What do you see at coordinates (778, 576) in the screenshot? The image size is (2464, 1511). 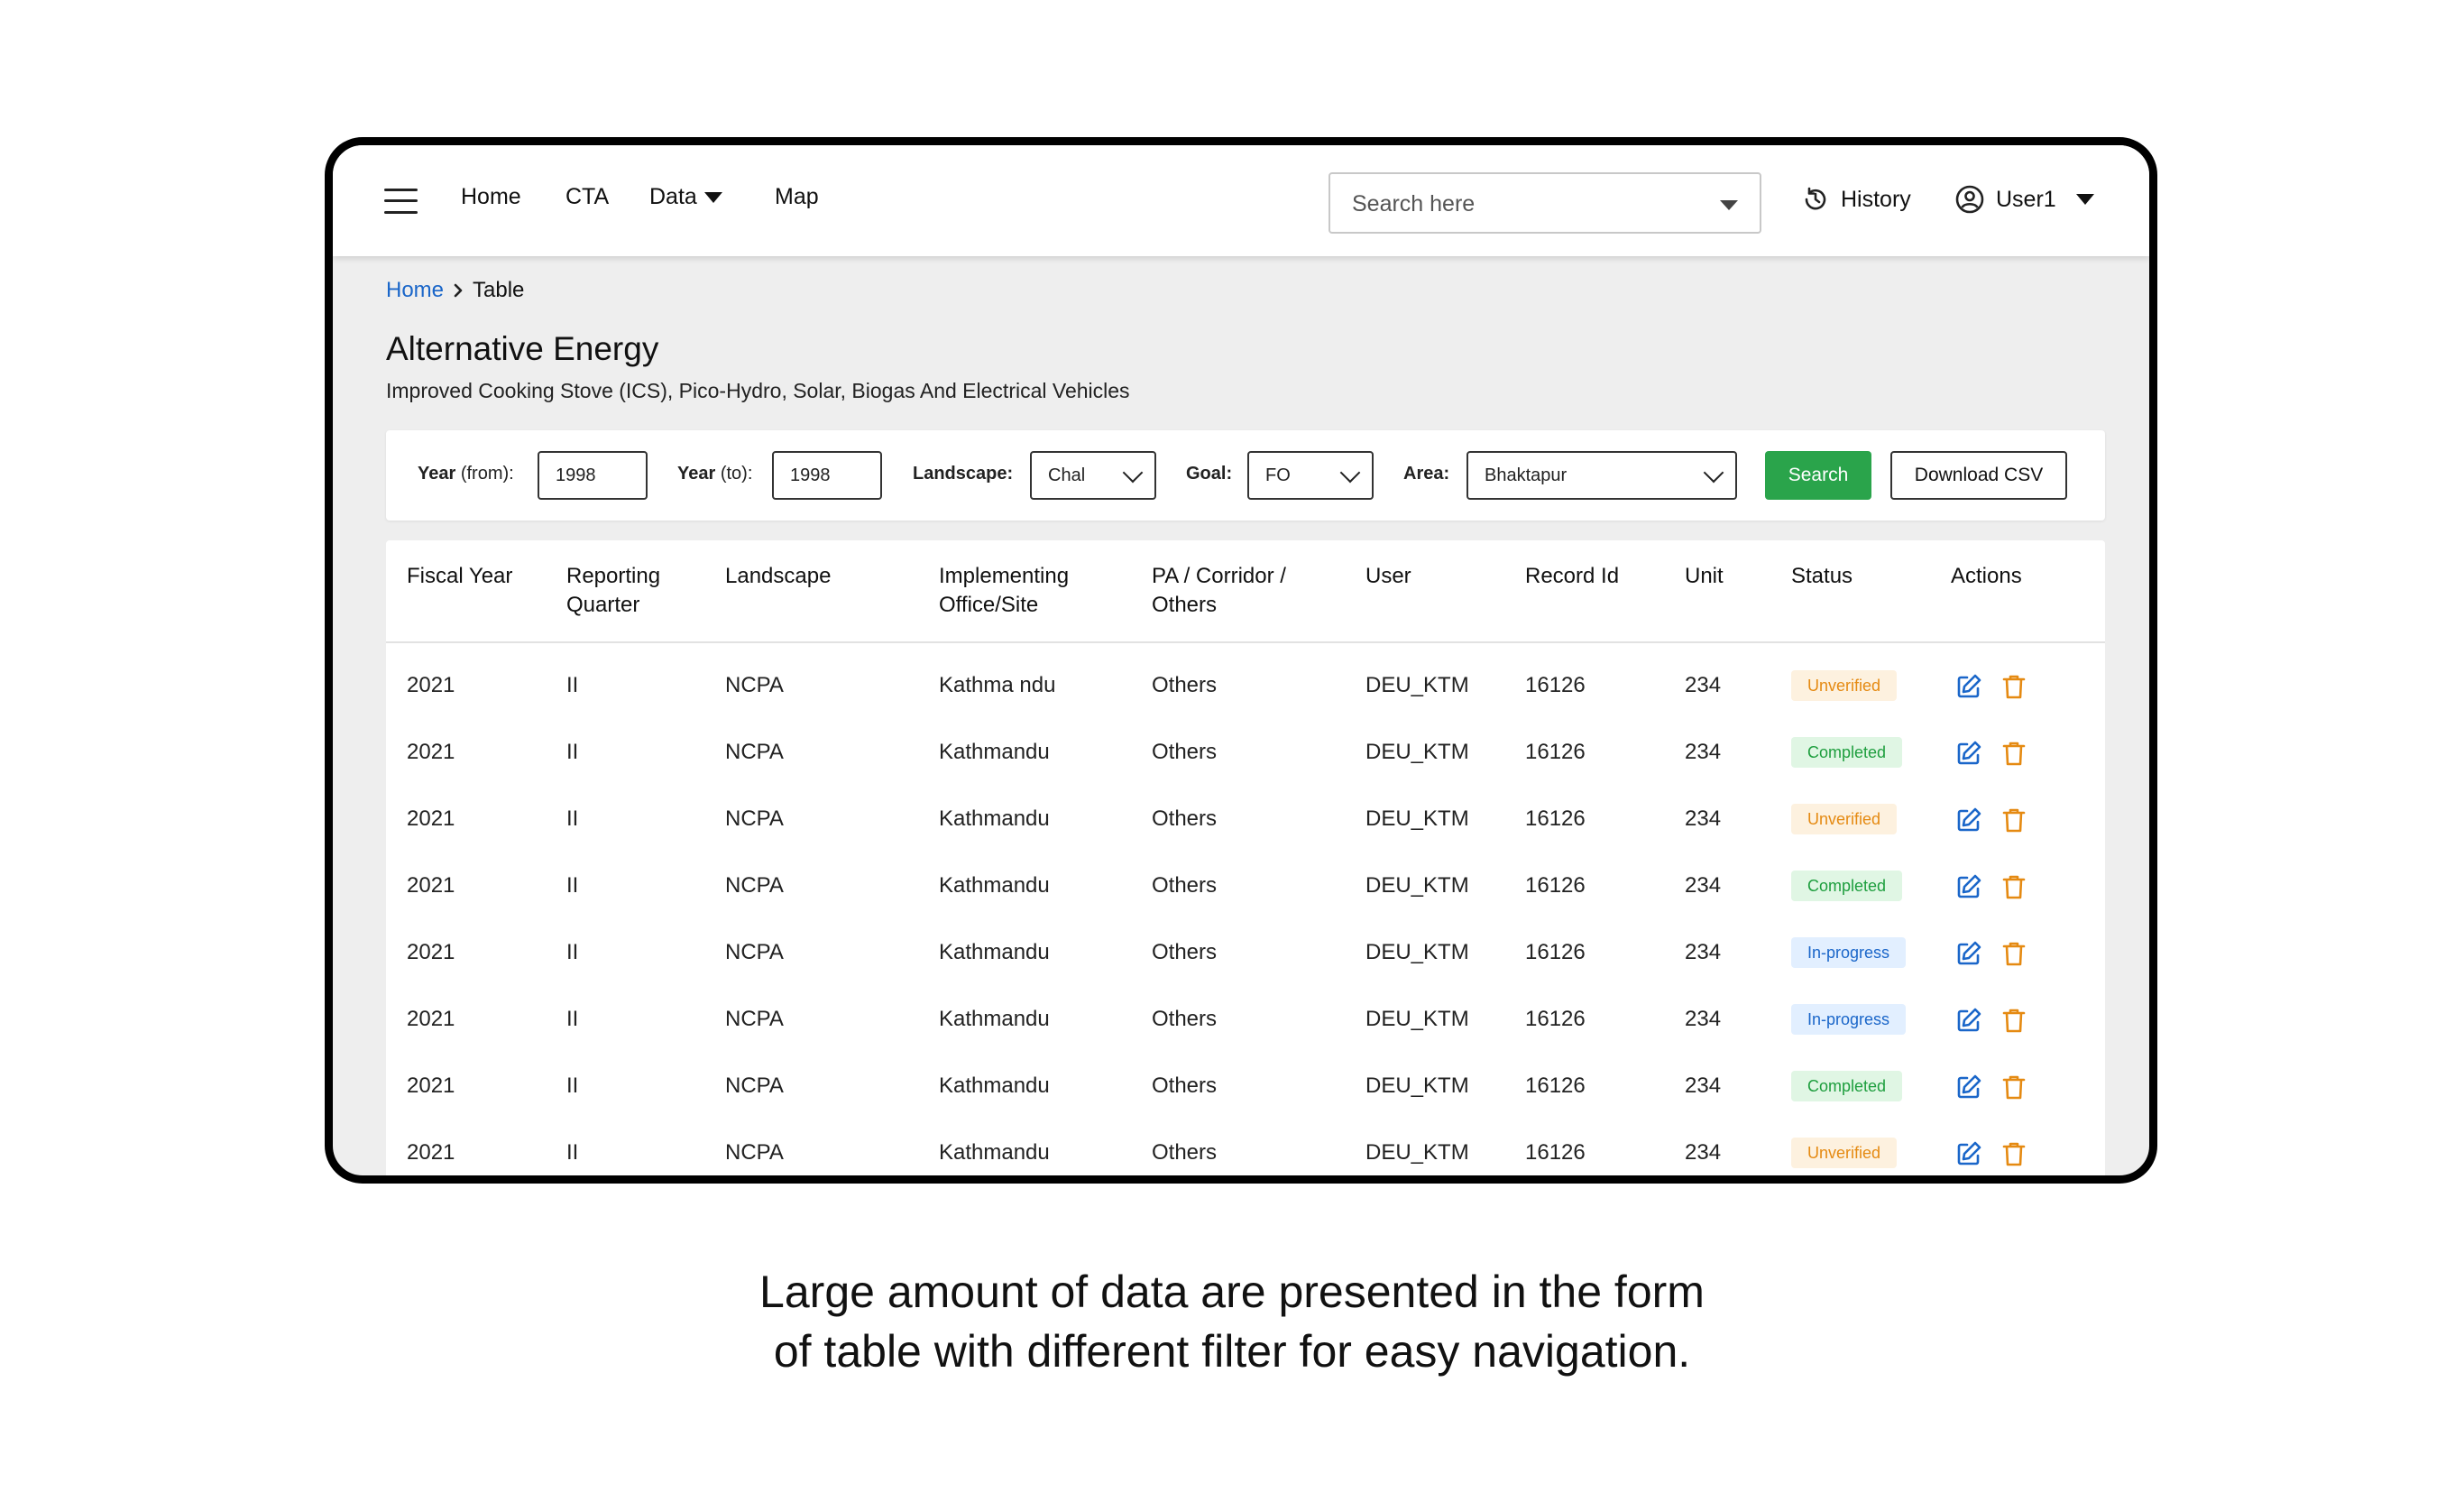 I see `column-header-landscape: Landscape` at bounding box center [778, 576].